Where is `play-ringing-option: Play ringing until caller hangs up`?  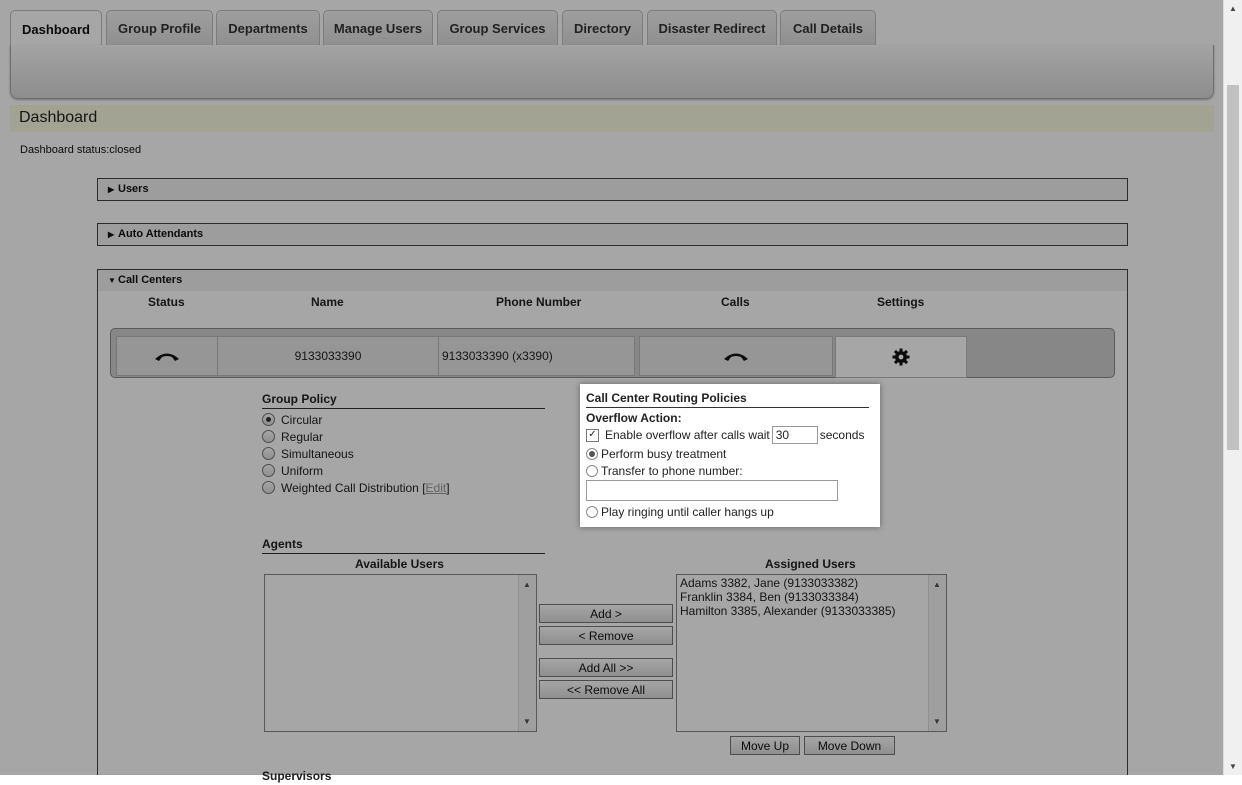
play-ringing-option: Play ringing until caller hangs up is located at coordinates (727, 511).